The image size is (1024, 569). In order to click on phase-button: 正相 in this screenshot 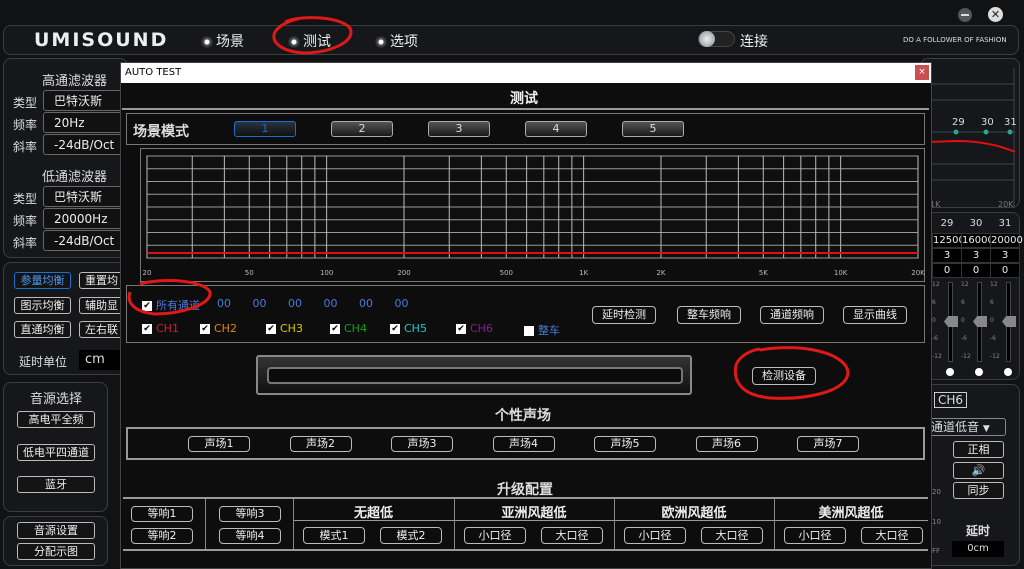, I will do `click(978, 449)`.